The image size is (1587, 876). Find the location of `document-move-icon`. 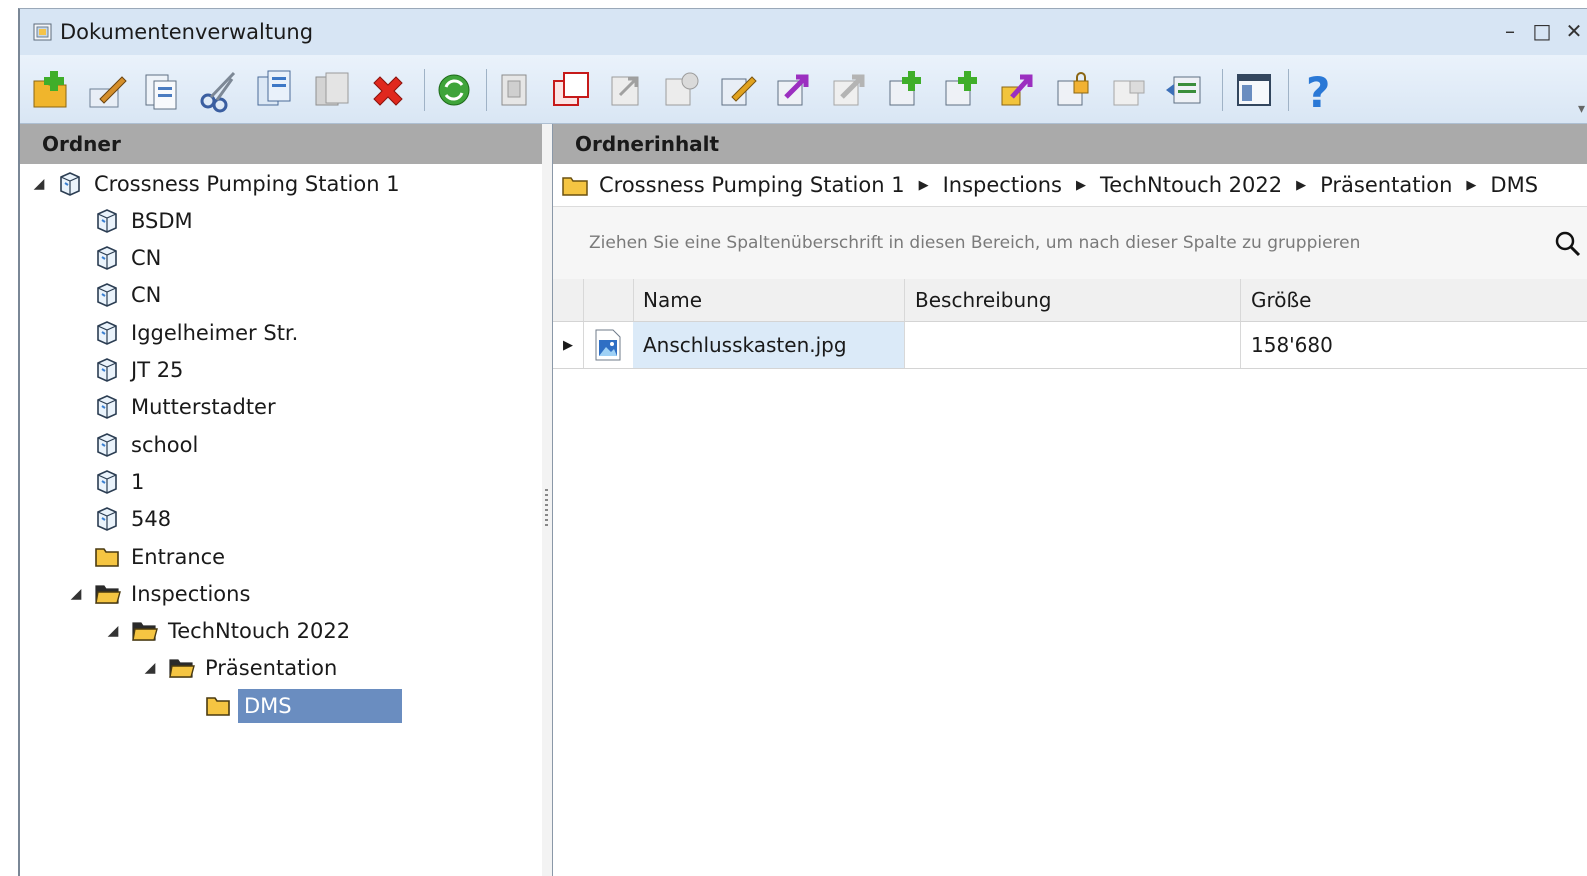

document-move-icon is located at coordinates (628, 90).